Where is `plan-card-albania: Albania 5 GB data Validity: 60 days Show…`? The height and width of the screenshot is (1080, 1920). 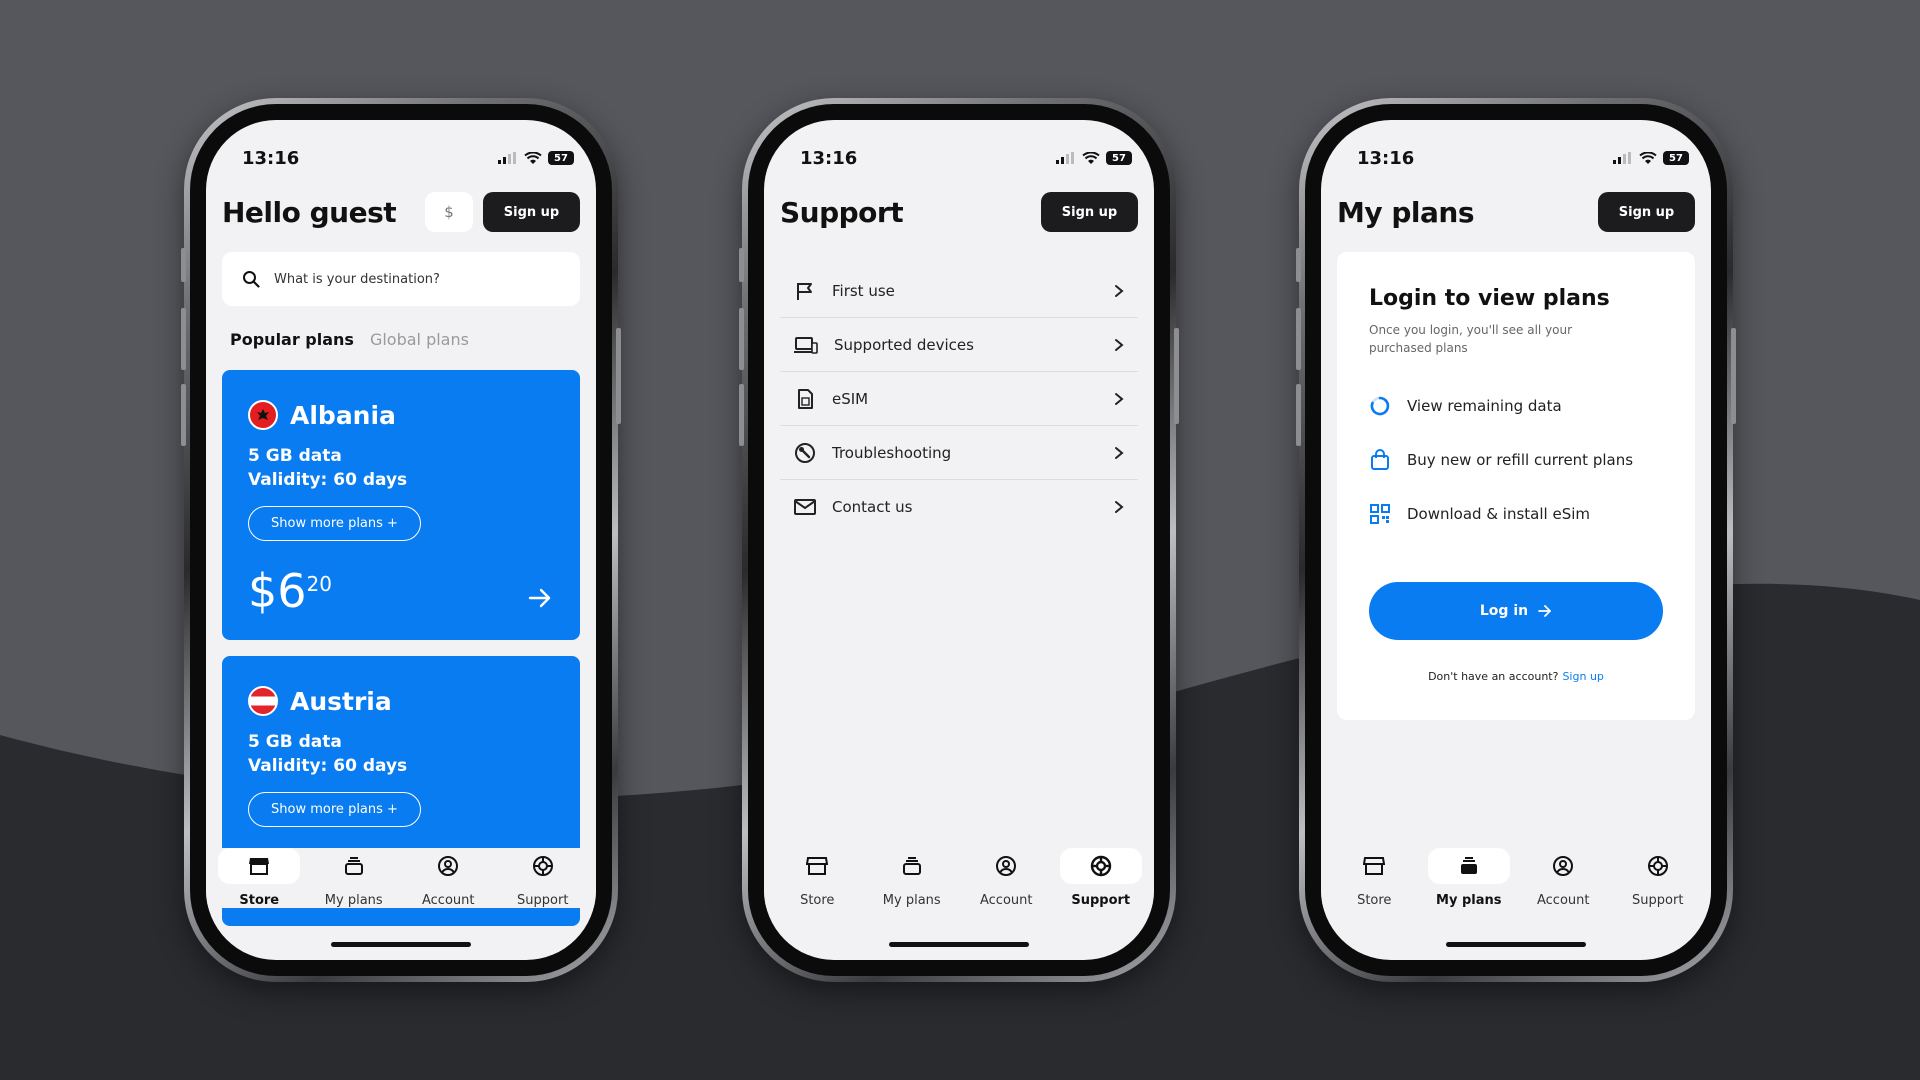
plan-card-albania: Albania 5 GB data Validity: 60 days Show… is located at coordinates (401, 505).